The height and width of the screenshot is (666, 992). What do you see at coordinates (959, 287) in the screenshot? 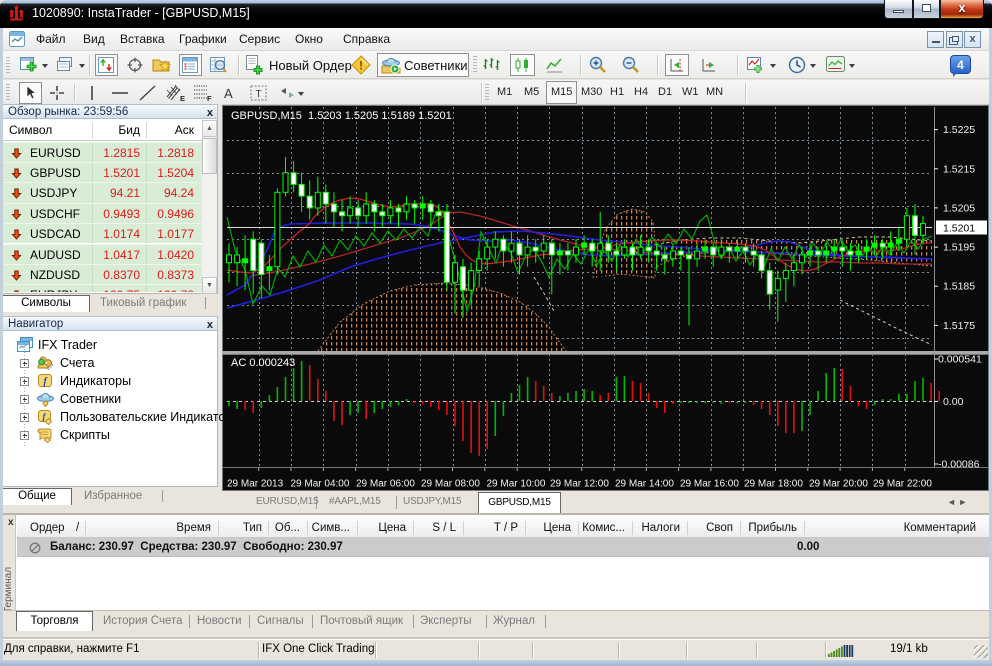
I see `svg-text: 1.5185` at bounding box center [959, 287].